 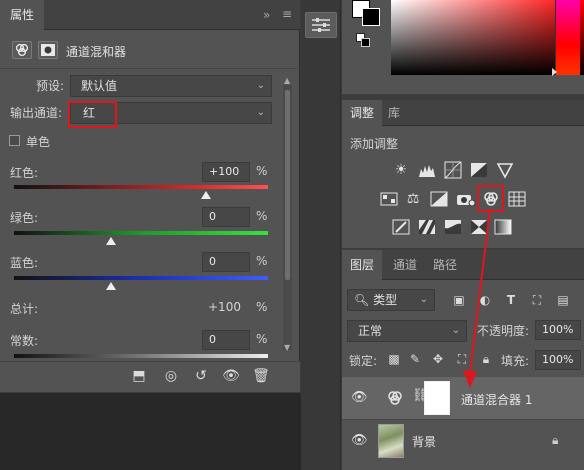 I want to click on layer-name: 通道混合器 1, so click(x=496, y=399).